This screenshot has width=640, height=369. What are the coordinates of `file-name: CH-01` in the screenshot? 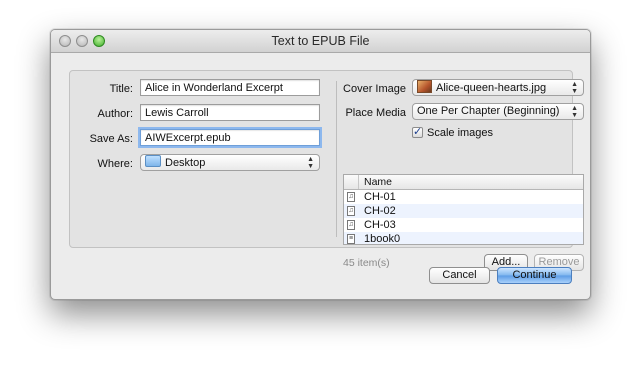 It's located at (380, 197).